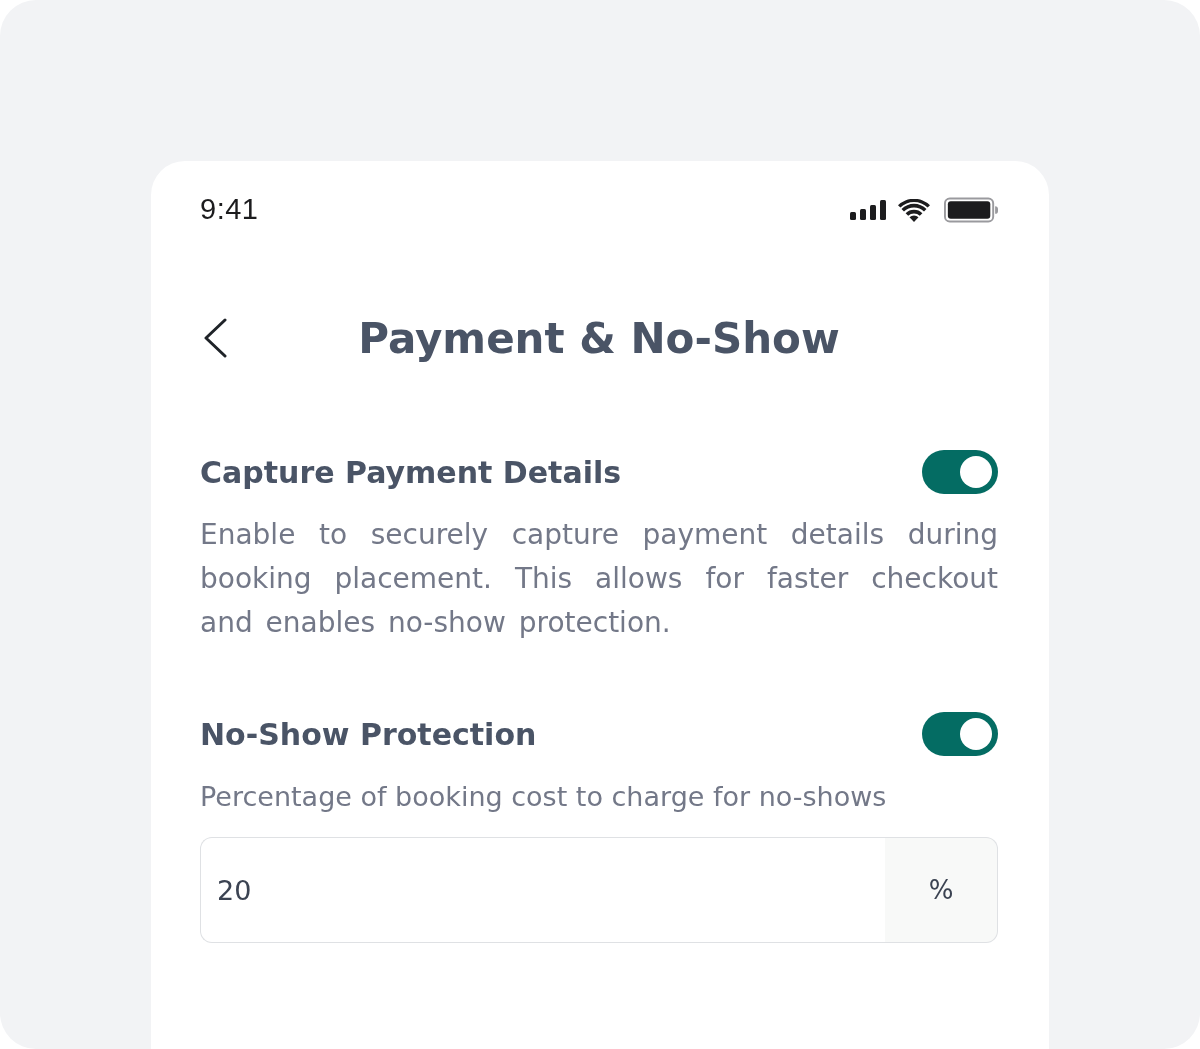 The image size is (1200, 1049). What do you see at coordinates (229, 209) in the screenshot?
I see `status-time: 9:41` at bounding box center [229, 209].